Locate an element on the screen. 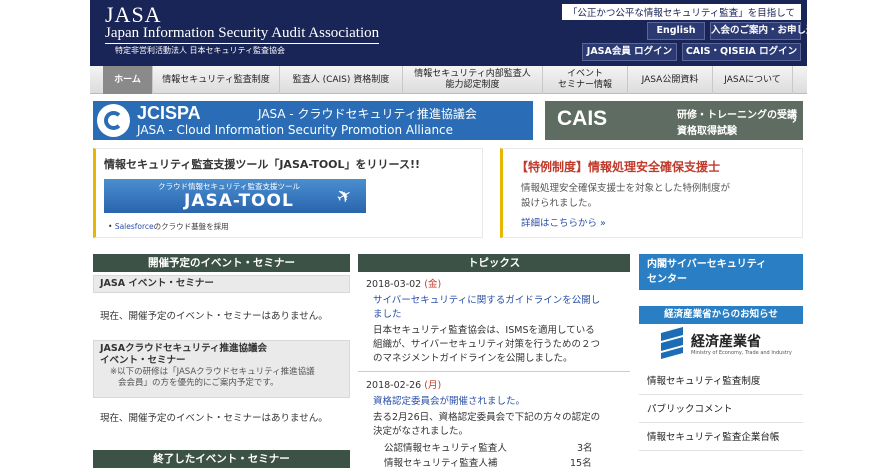 Image resolution: width=896 pixels, height=472 pixels. cais-login-button: CAIS・QISEIA ログイン is located at coordinates (741, 52).